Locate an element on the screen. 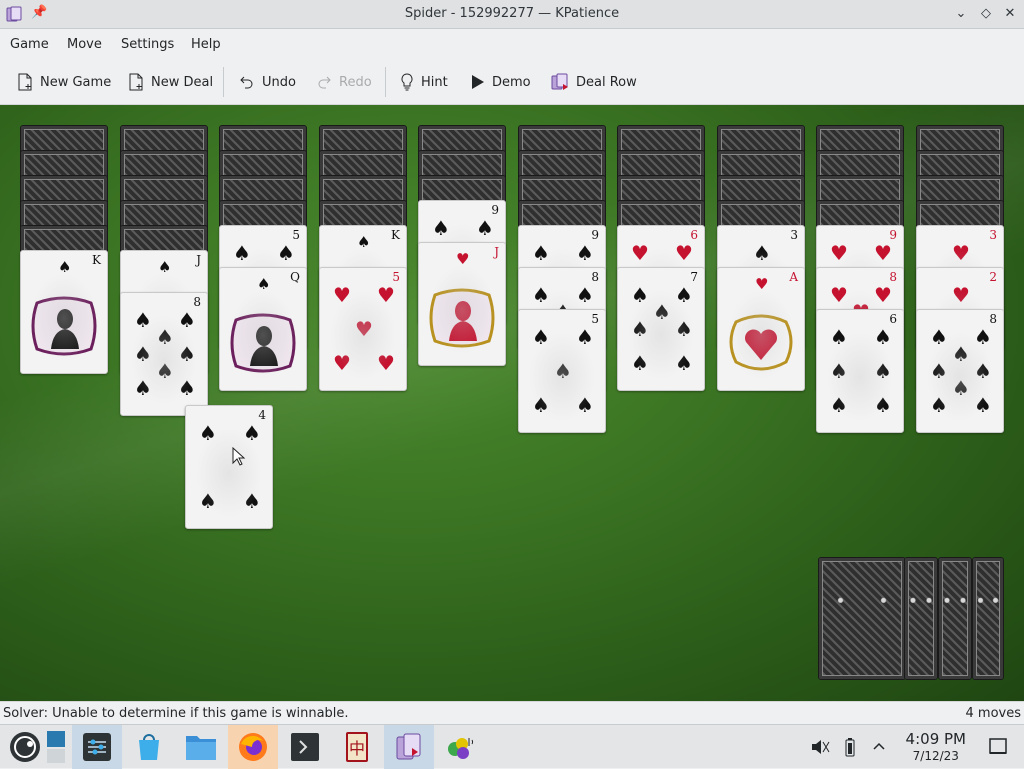 The width and height of the screenshot is (1024, 769). card-rank: 4 is located at coordinates (262, 415).